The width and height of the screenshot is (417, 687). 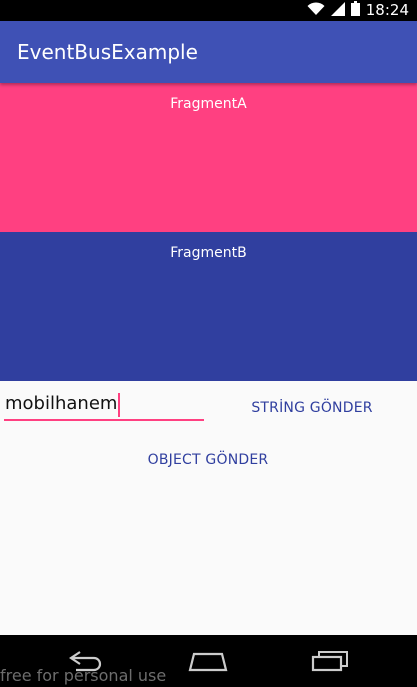 I want to click on fragment-a-label: FragmentA, so click(x=208, y=104).